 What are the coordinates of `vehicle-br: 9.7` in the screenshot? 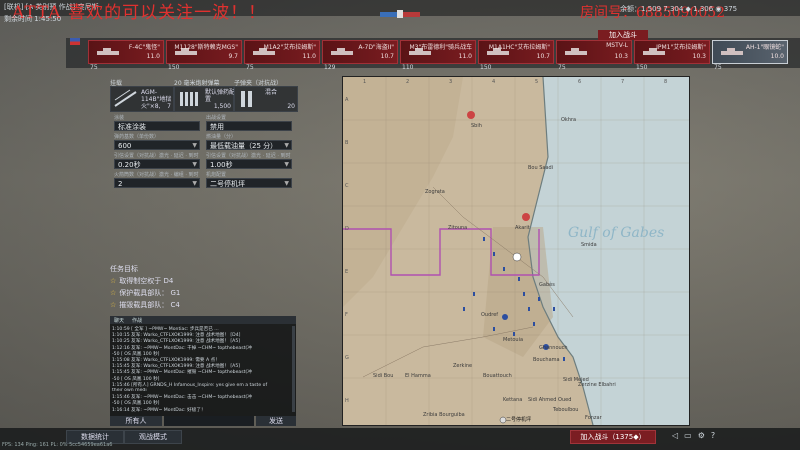 It's located at (233, 56).